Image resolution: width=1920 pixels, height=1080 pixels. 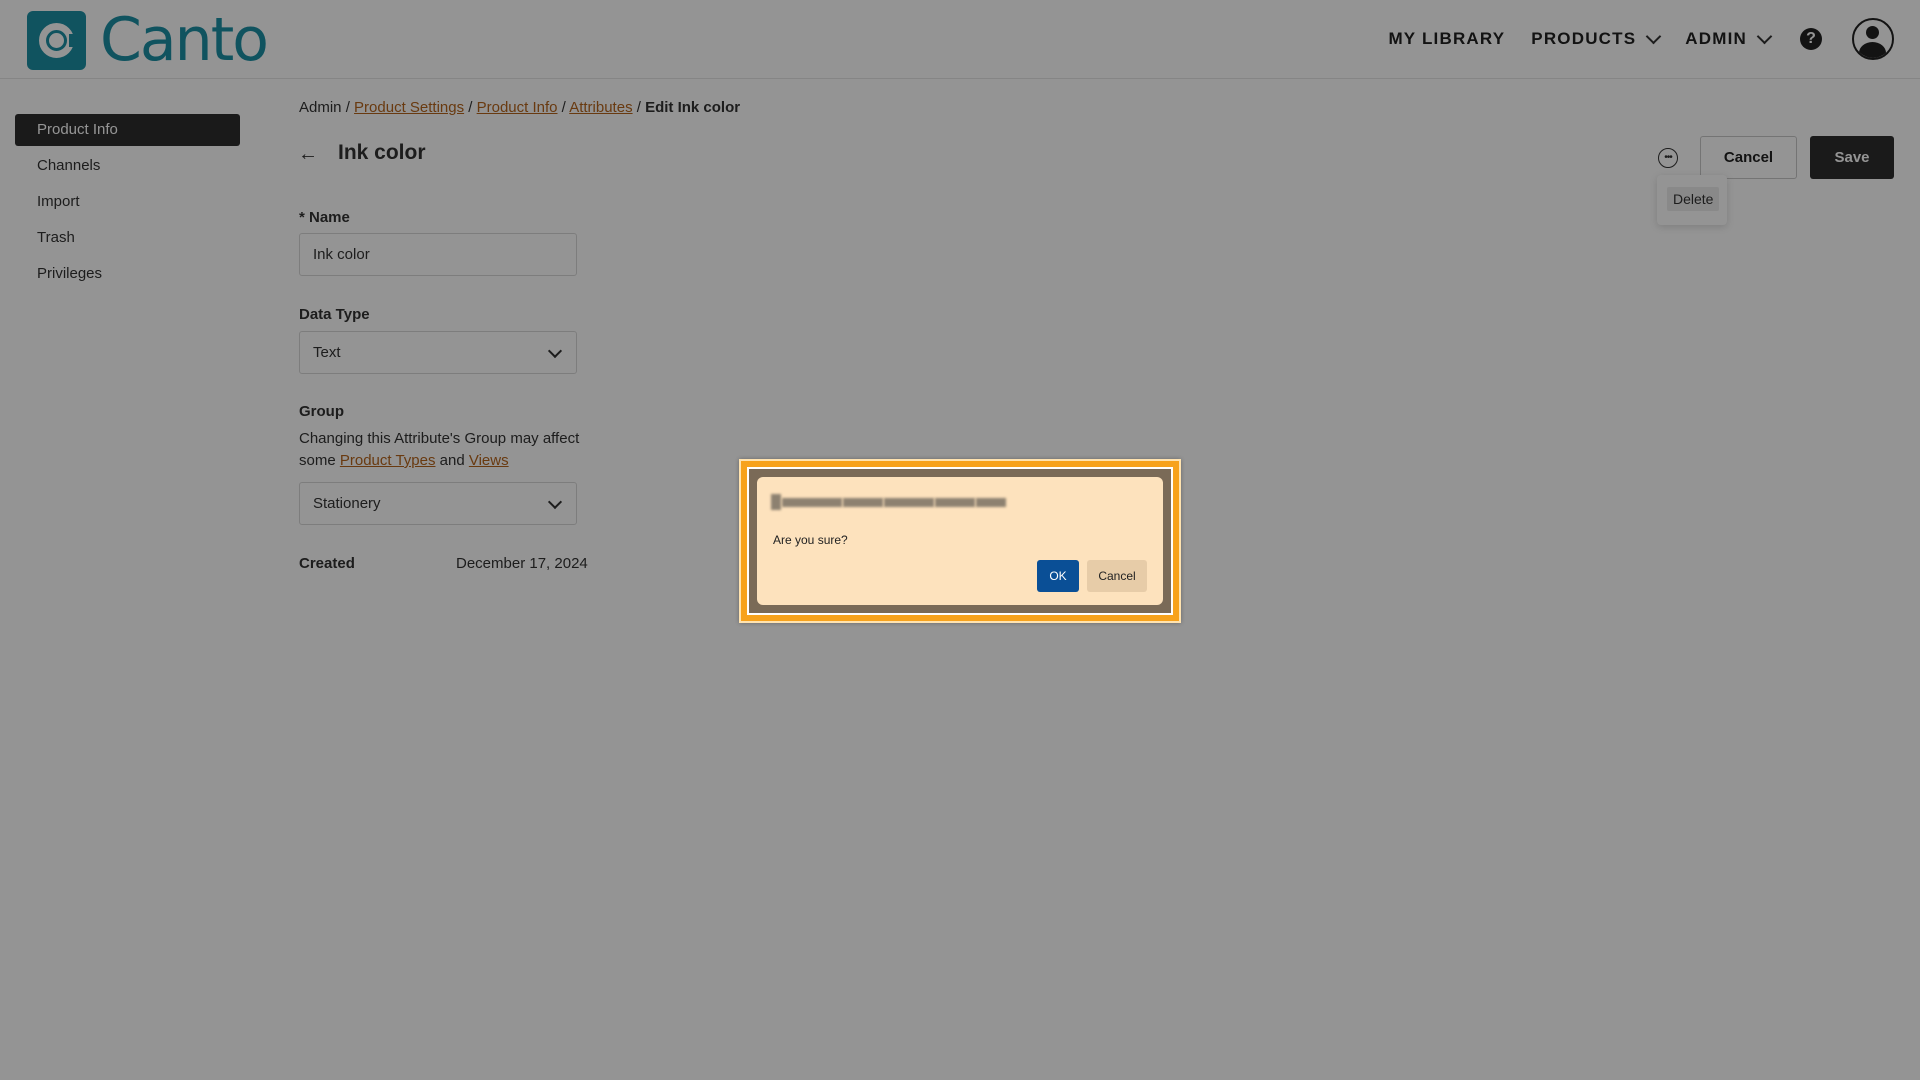 I want to click on confirm-dialog-box: Are you sure? OK Cancel, so click(x=960, y=541).